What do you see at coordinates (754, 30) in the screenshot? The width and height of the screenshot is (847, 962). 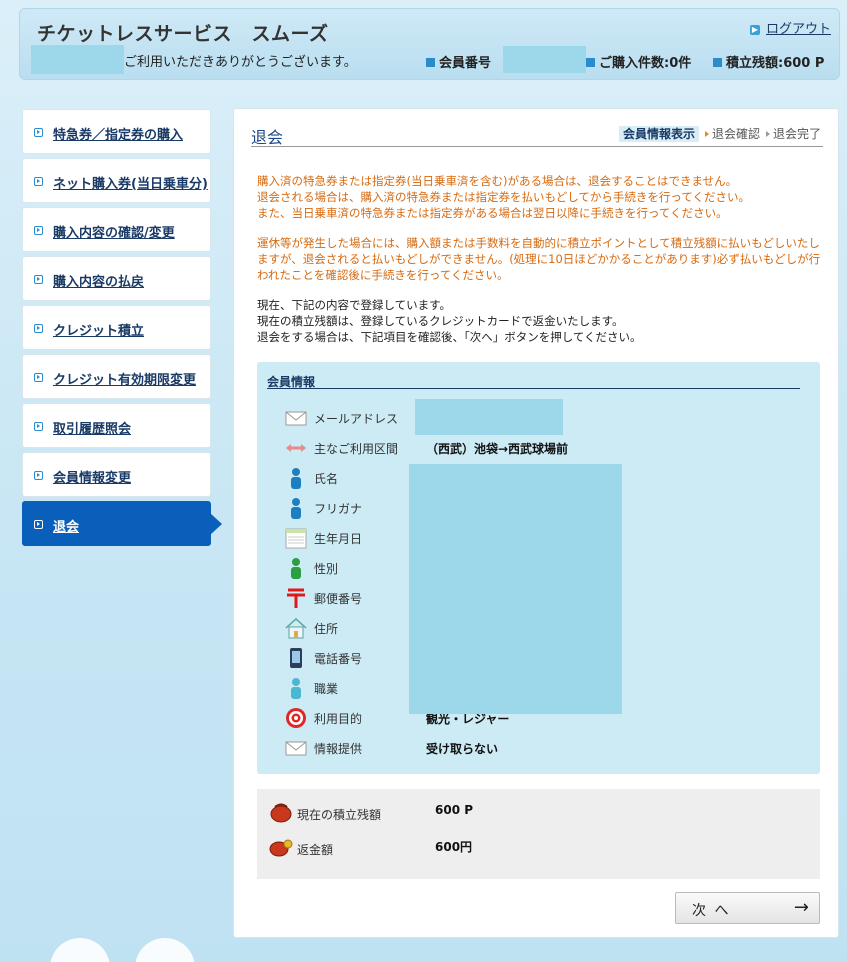 I see `arrow-right-icon: ▶` at bounding box center [754, 30].